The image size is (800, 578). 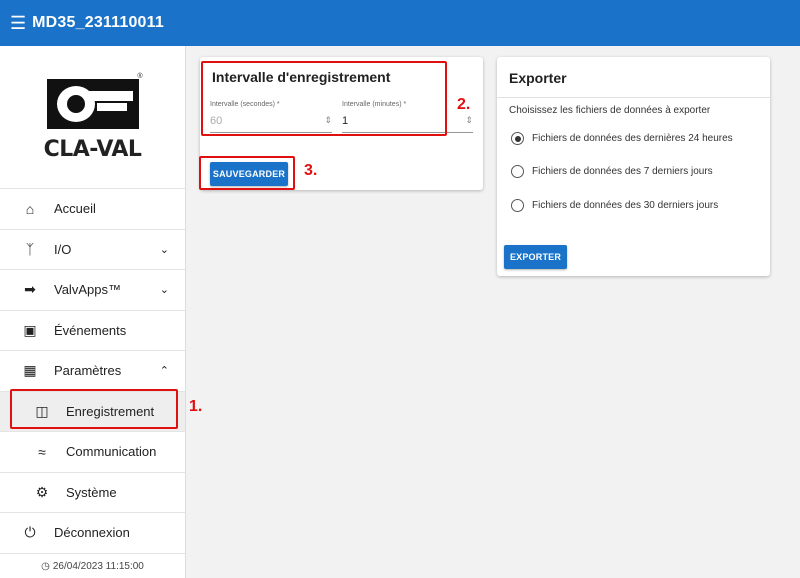 I want to click on cla-val-logo: ® CLA-VAL, so click(x=92, y=117).